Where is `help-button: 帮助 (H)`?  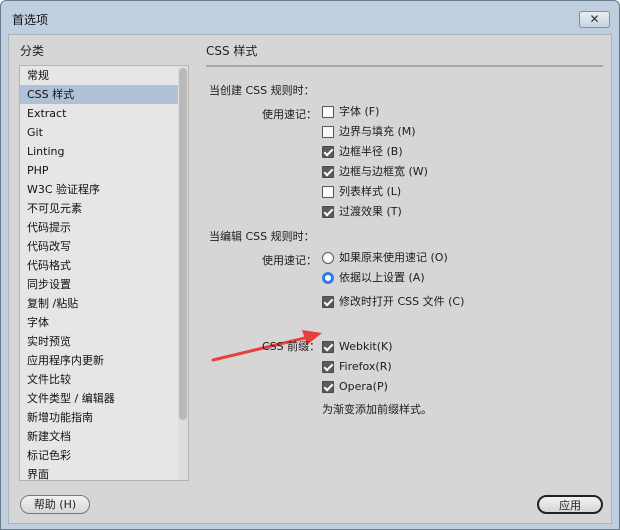 help-button: 帮助 (H) is located at coordinates (55, 504).